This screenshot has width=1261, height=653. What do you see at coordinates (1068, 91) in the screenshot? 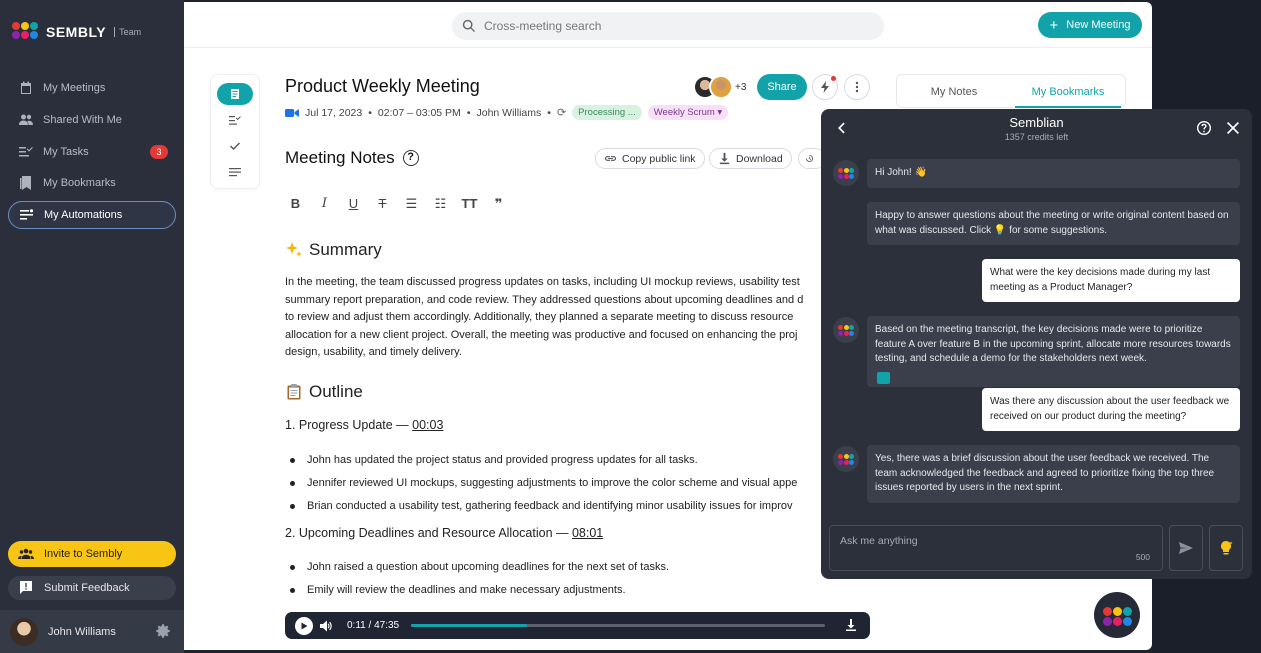
I see `tab-my-bookmarks: My Bookmarks` at bounding box center [1068, 91].